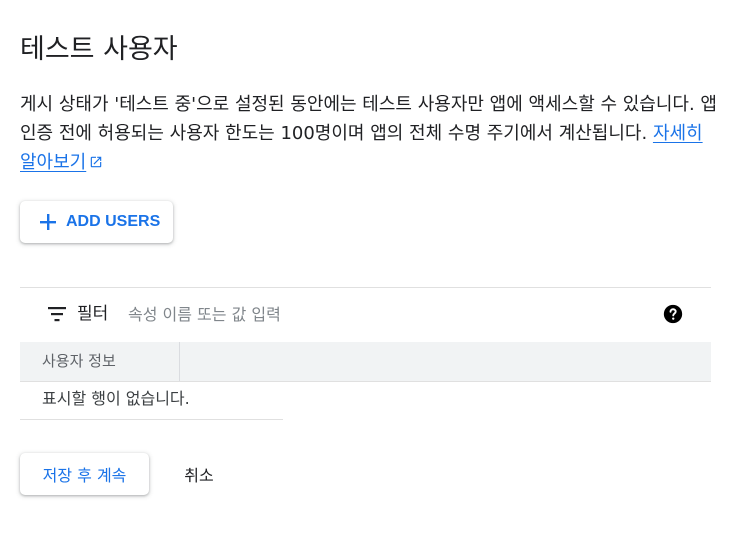  I want to click on table-header: 사용자 정보, so click(365, 362).